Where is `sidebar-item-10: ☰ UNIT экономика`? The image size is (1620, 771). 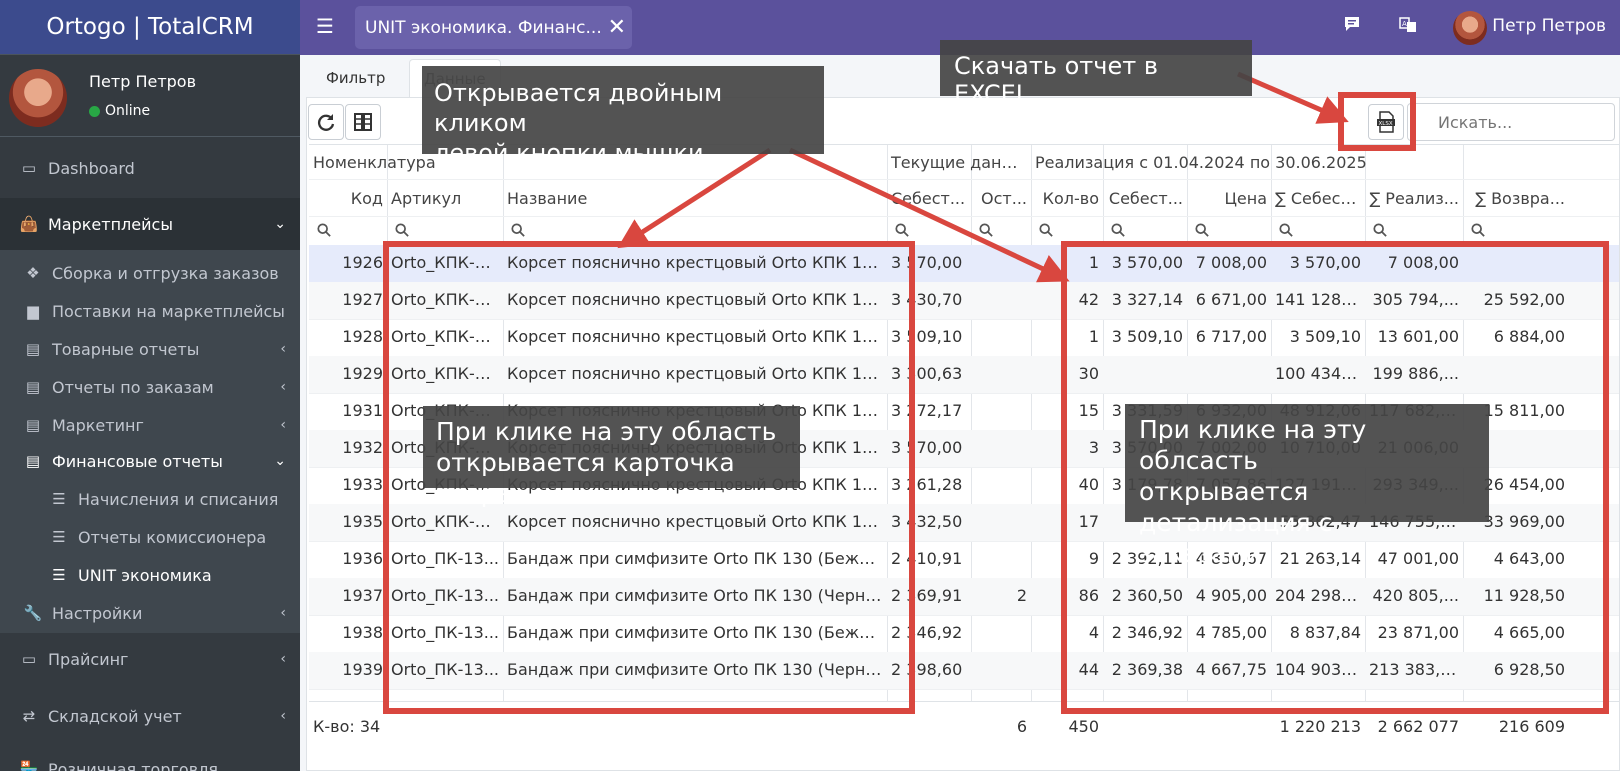
sidebar-item-10: ☰ UNIT экономика is located at coordinates (150, 575).